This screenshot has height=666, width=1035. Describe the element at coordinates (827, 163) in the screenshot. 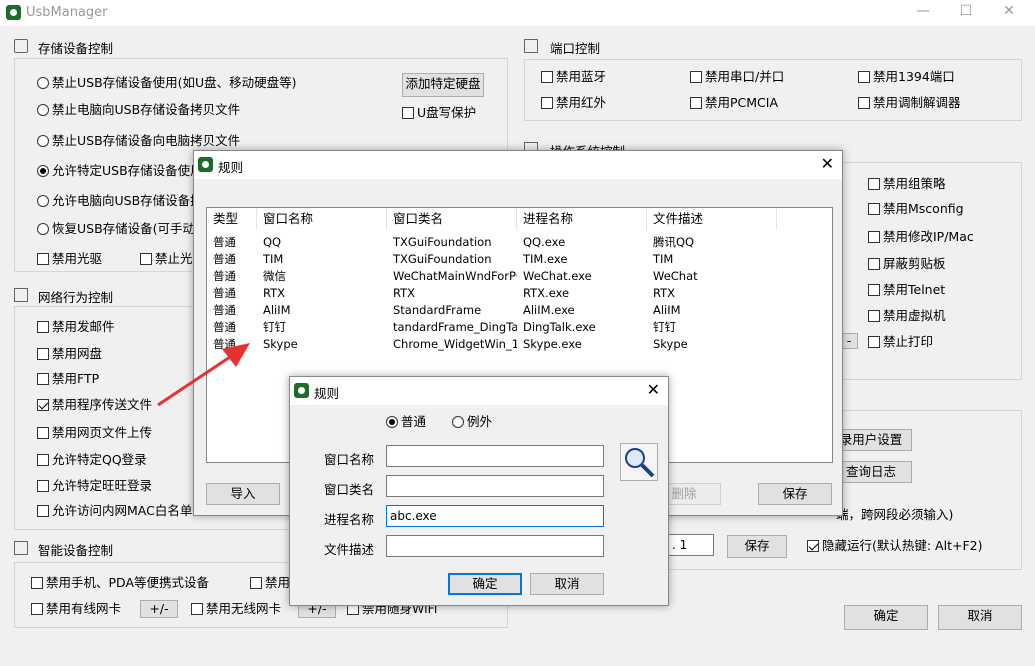

I see `rules-dialog-close-icon: ✕` at that location.